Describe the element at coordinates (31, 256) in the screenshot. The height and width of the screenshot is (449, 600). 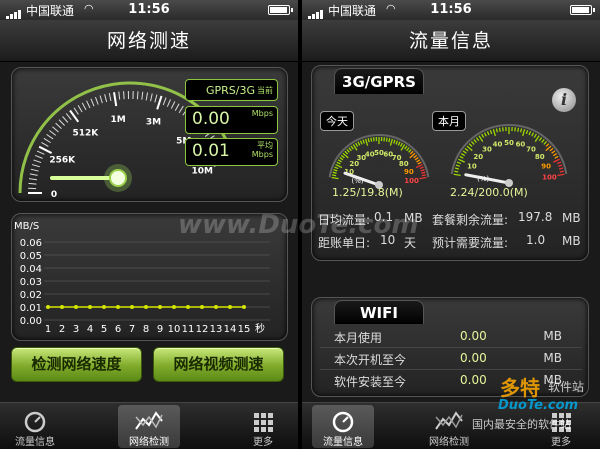
I see `y-tick-label: 0.05` at that location.